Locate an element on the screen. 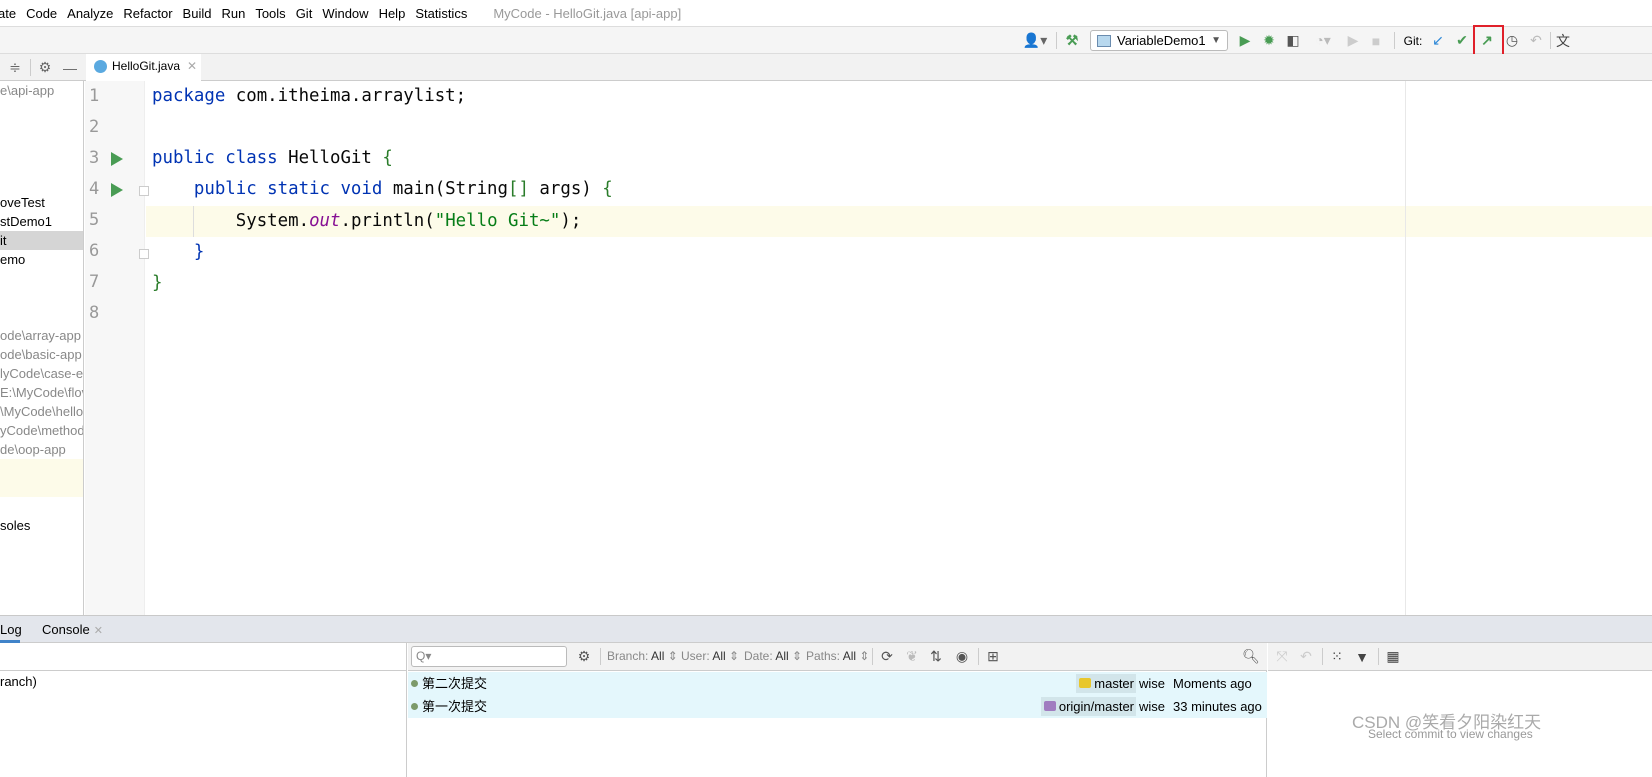 This screenshot has height=777, width=1652. user-filter: User: All ⇕ is located at coordinates (710, 656).